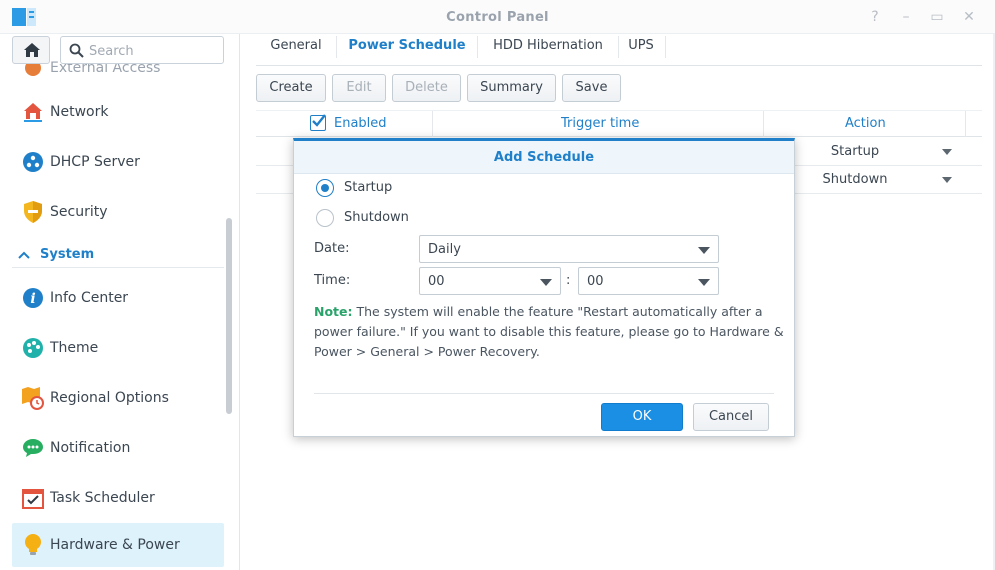  Describe the element at coordinates (426, 88) in the screenshot. I see `delete-button: Delete` at that location.